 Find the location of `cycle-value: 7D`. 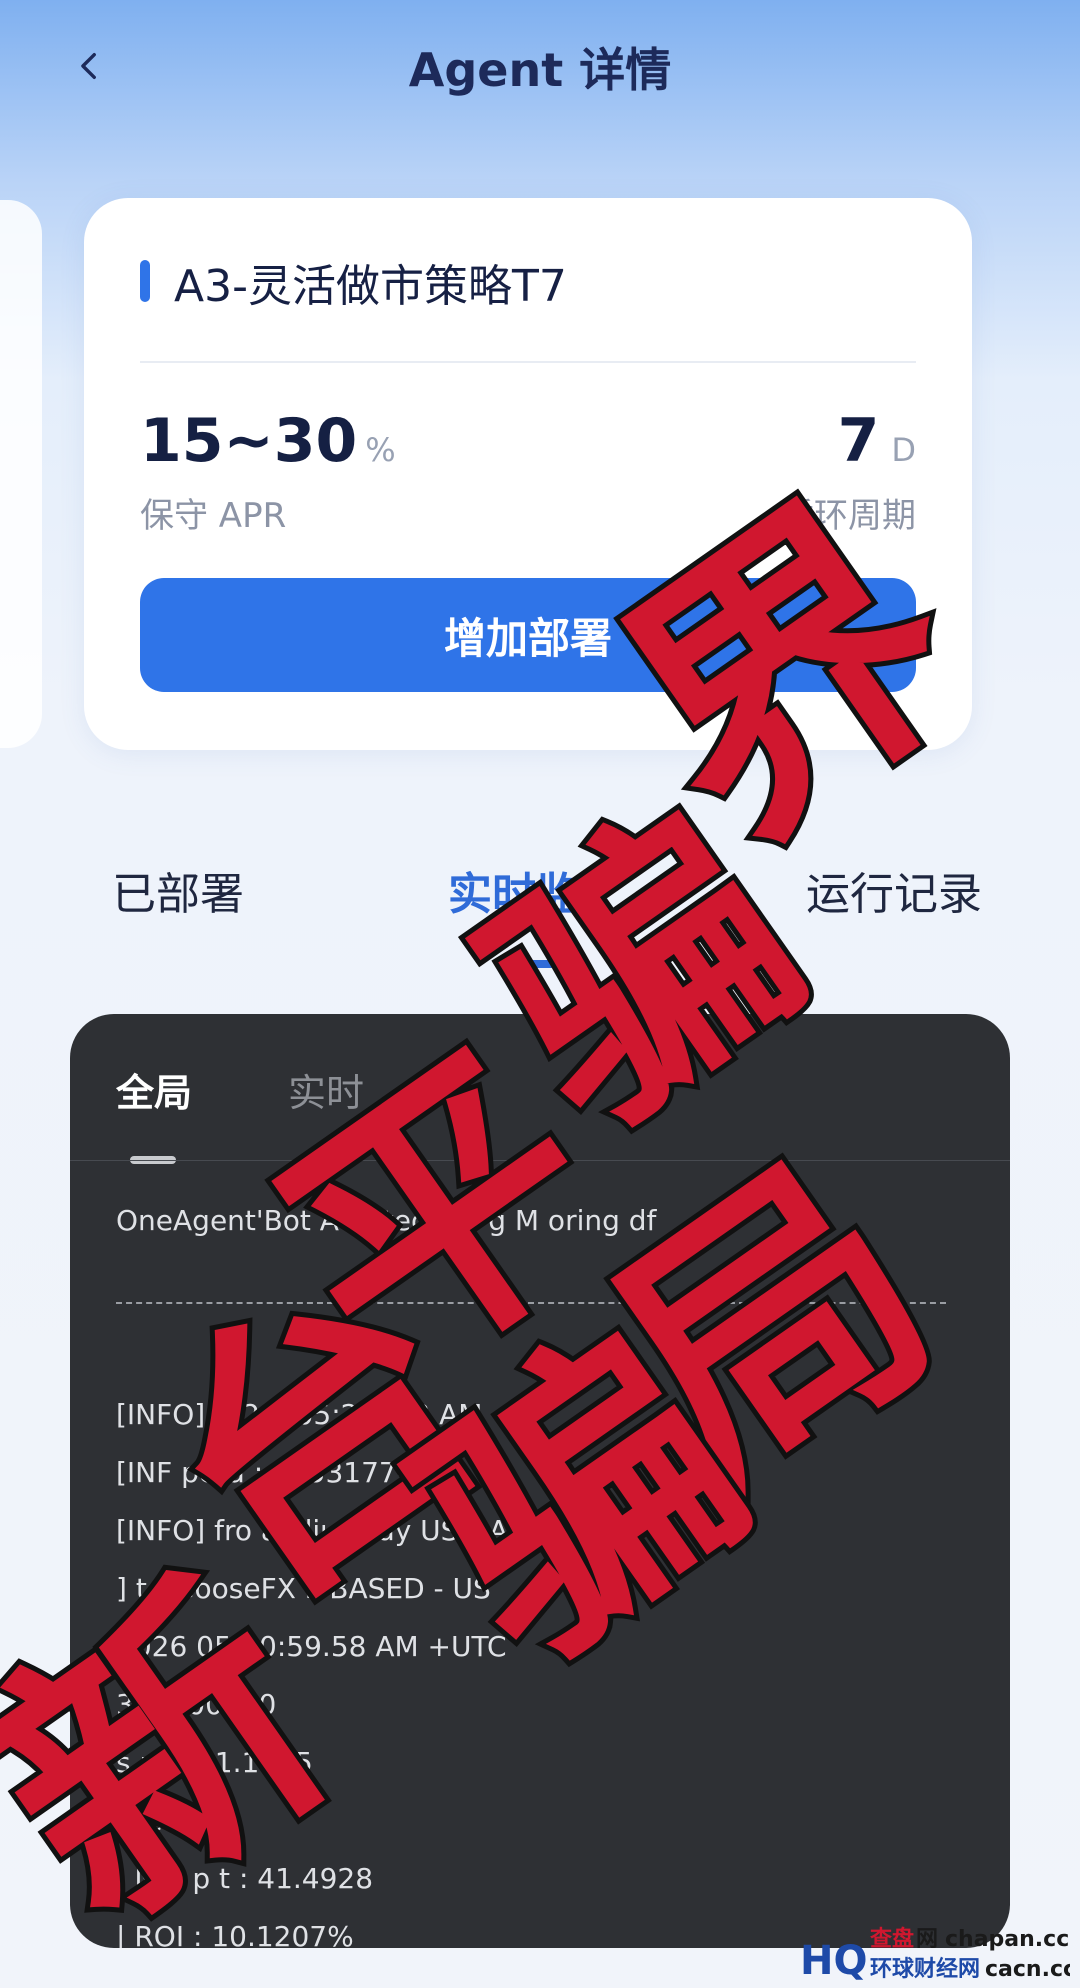

cycle-value: 7D is located at coordinates (877, 441).